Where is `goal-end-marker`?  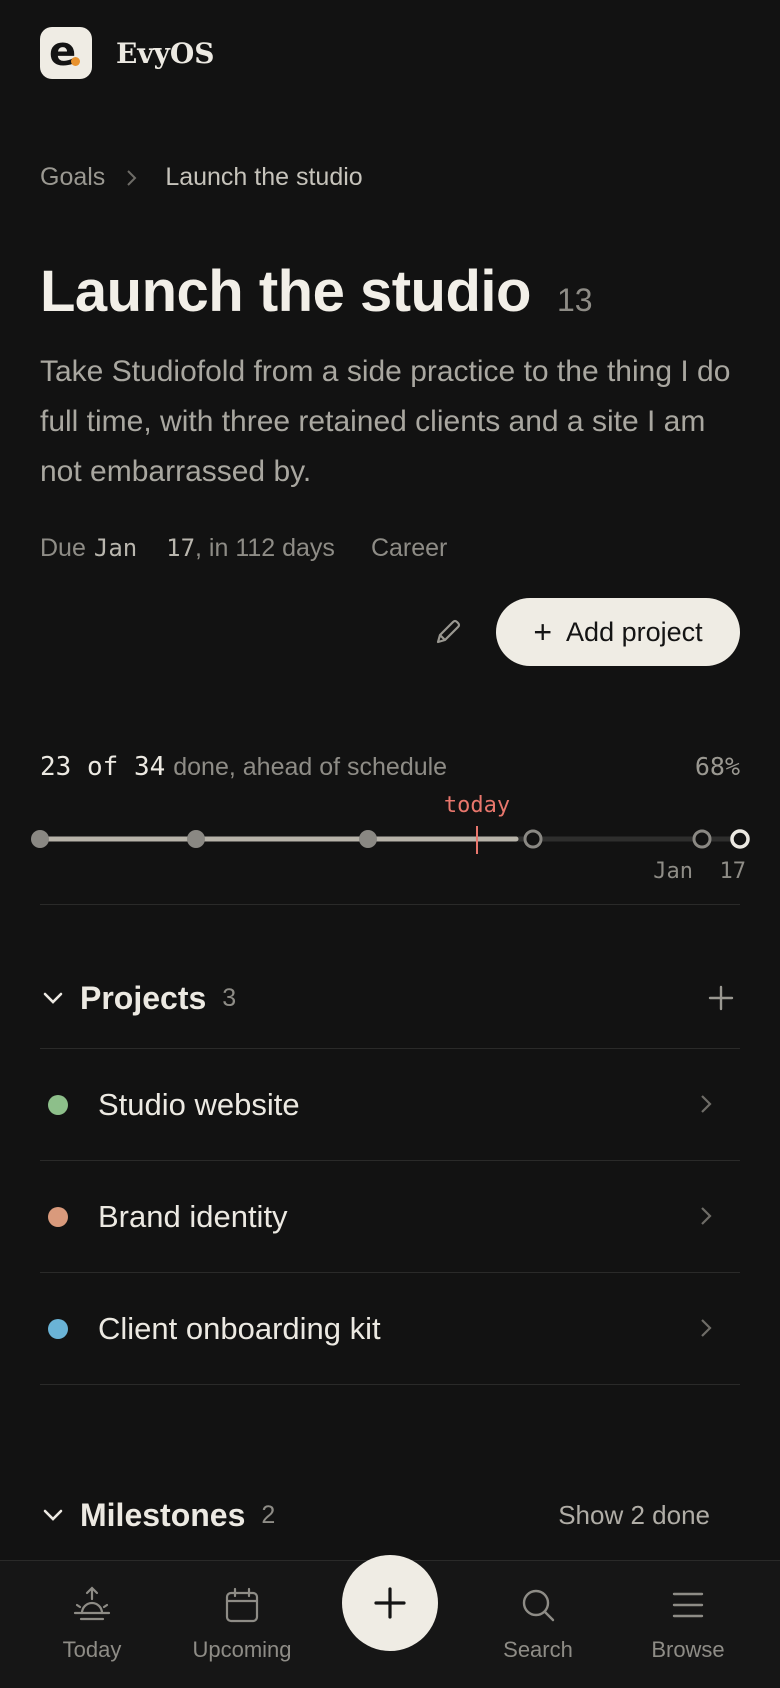
goal-end-marker is located at coordinates (740, 839).